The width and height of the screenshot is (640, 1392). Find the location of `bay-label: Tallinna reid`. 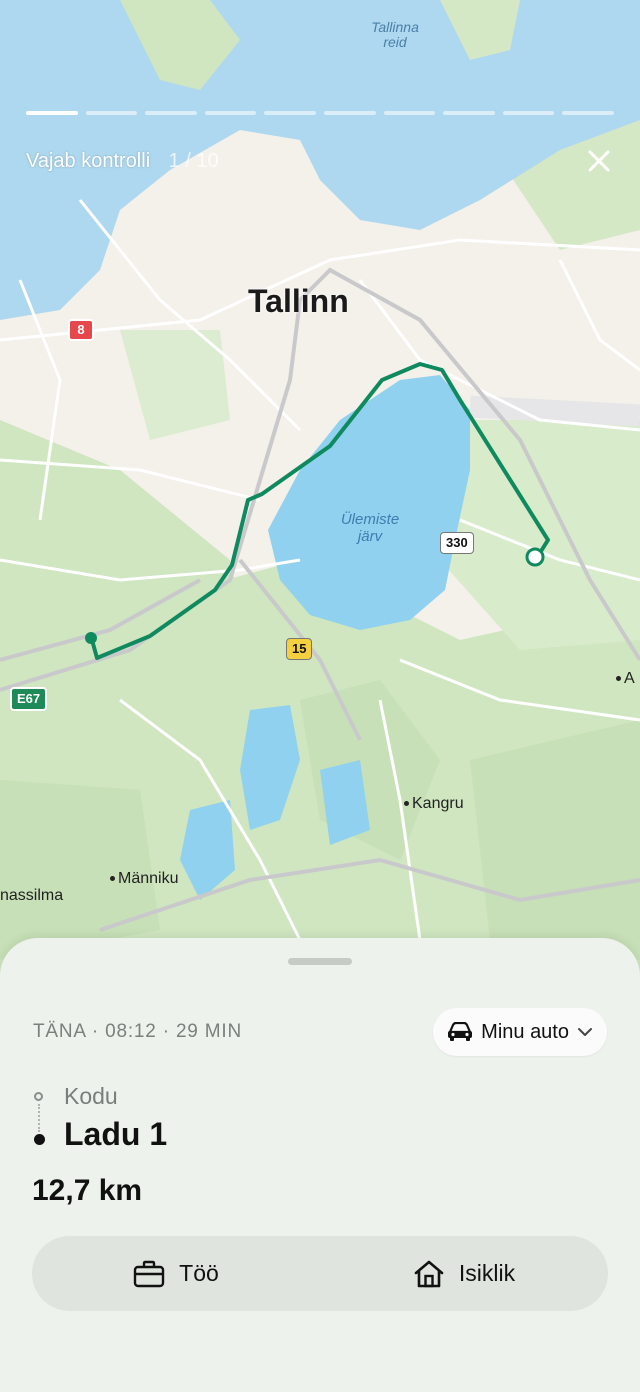

bay-label: Tallinna reid is located at coordinates (395, 35).